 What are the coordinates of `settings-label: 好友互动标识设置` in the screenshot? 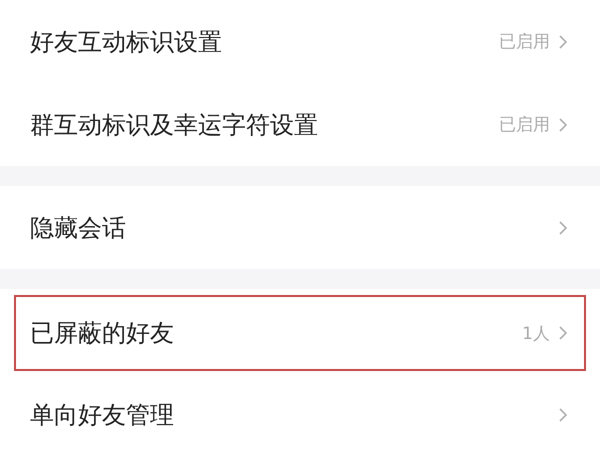 It's located at (126, 42).